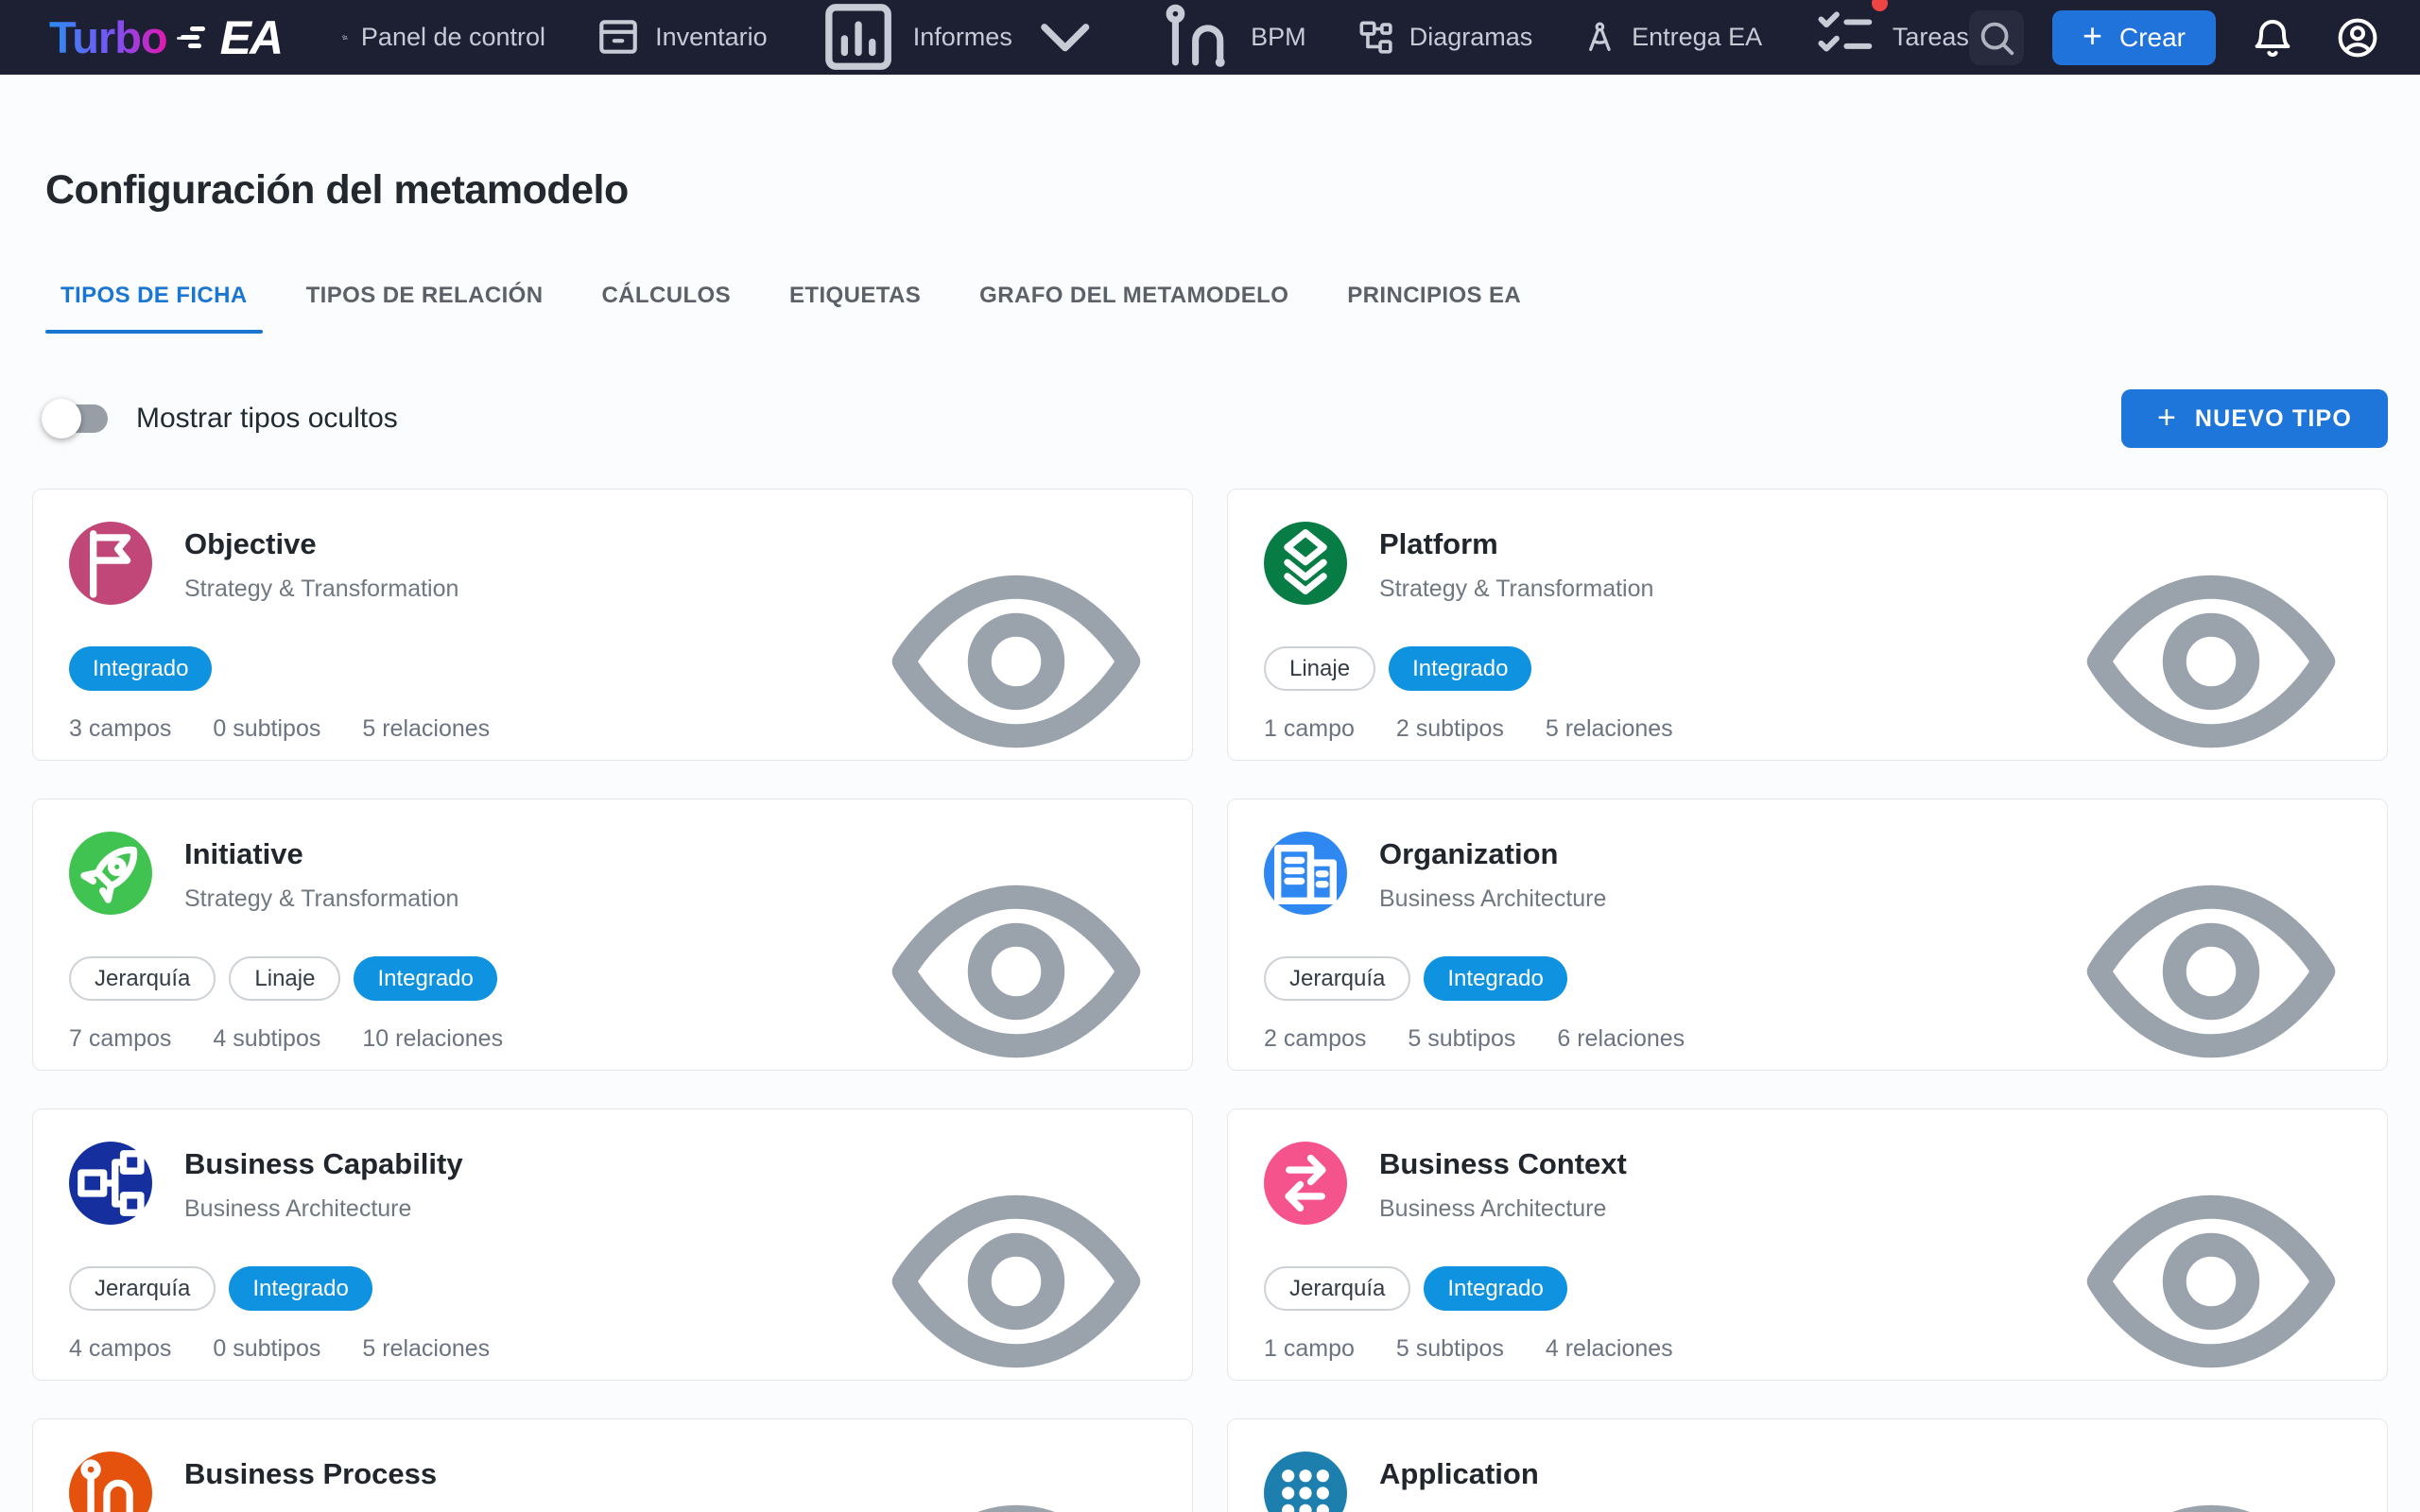 The width and height of the screenshot is (2420, 1512). I want to click on reports-icon, so click(858, 39).